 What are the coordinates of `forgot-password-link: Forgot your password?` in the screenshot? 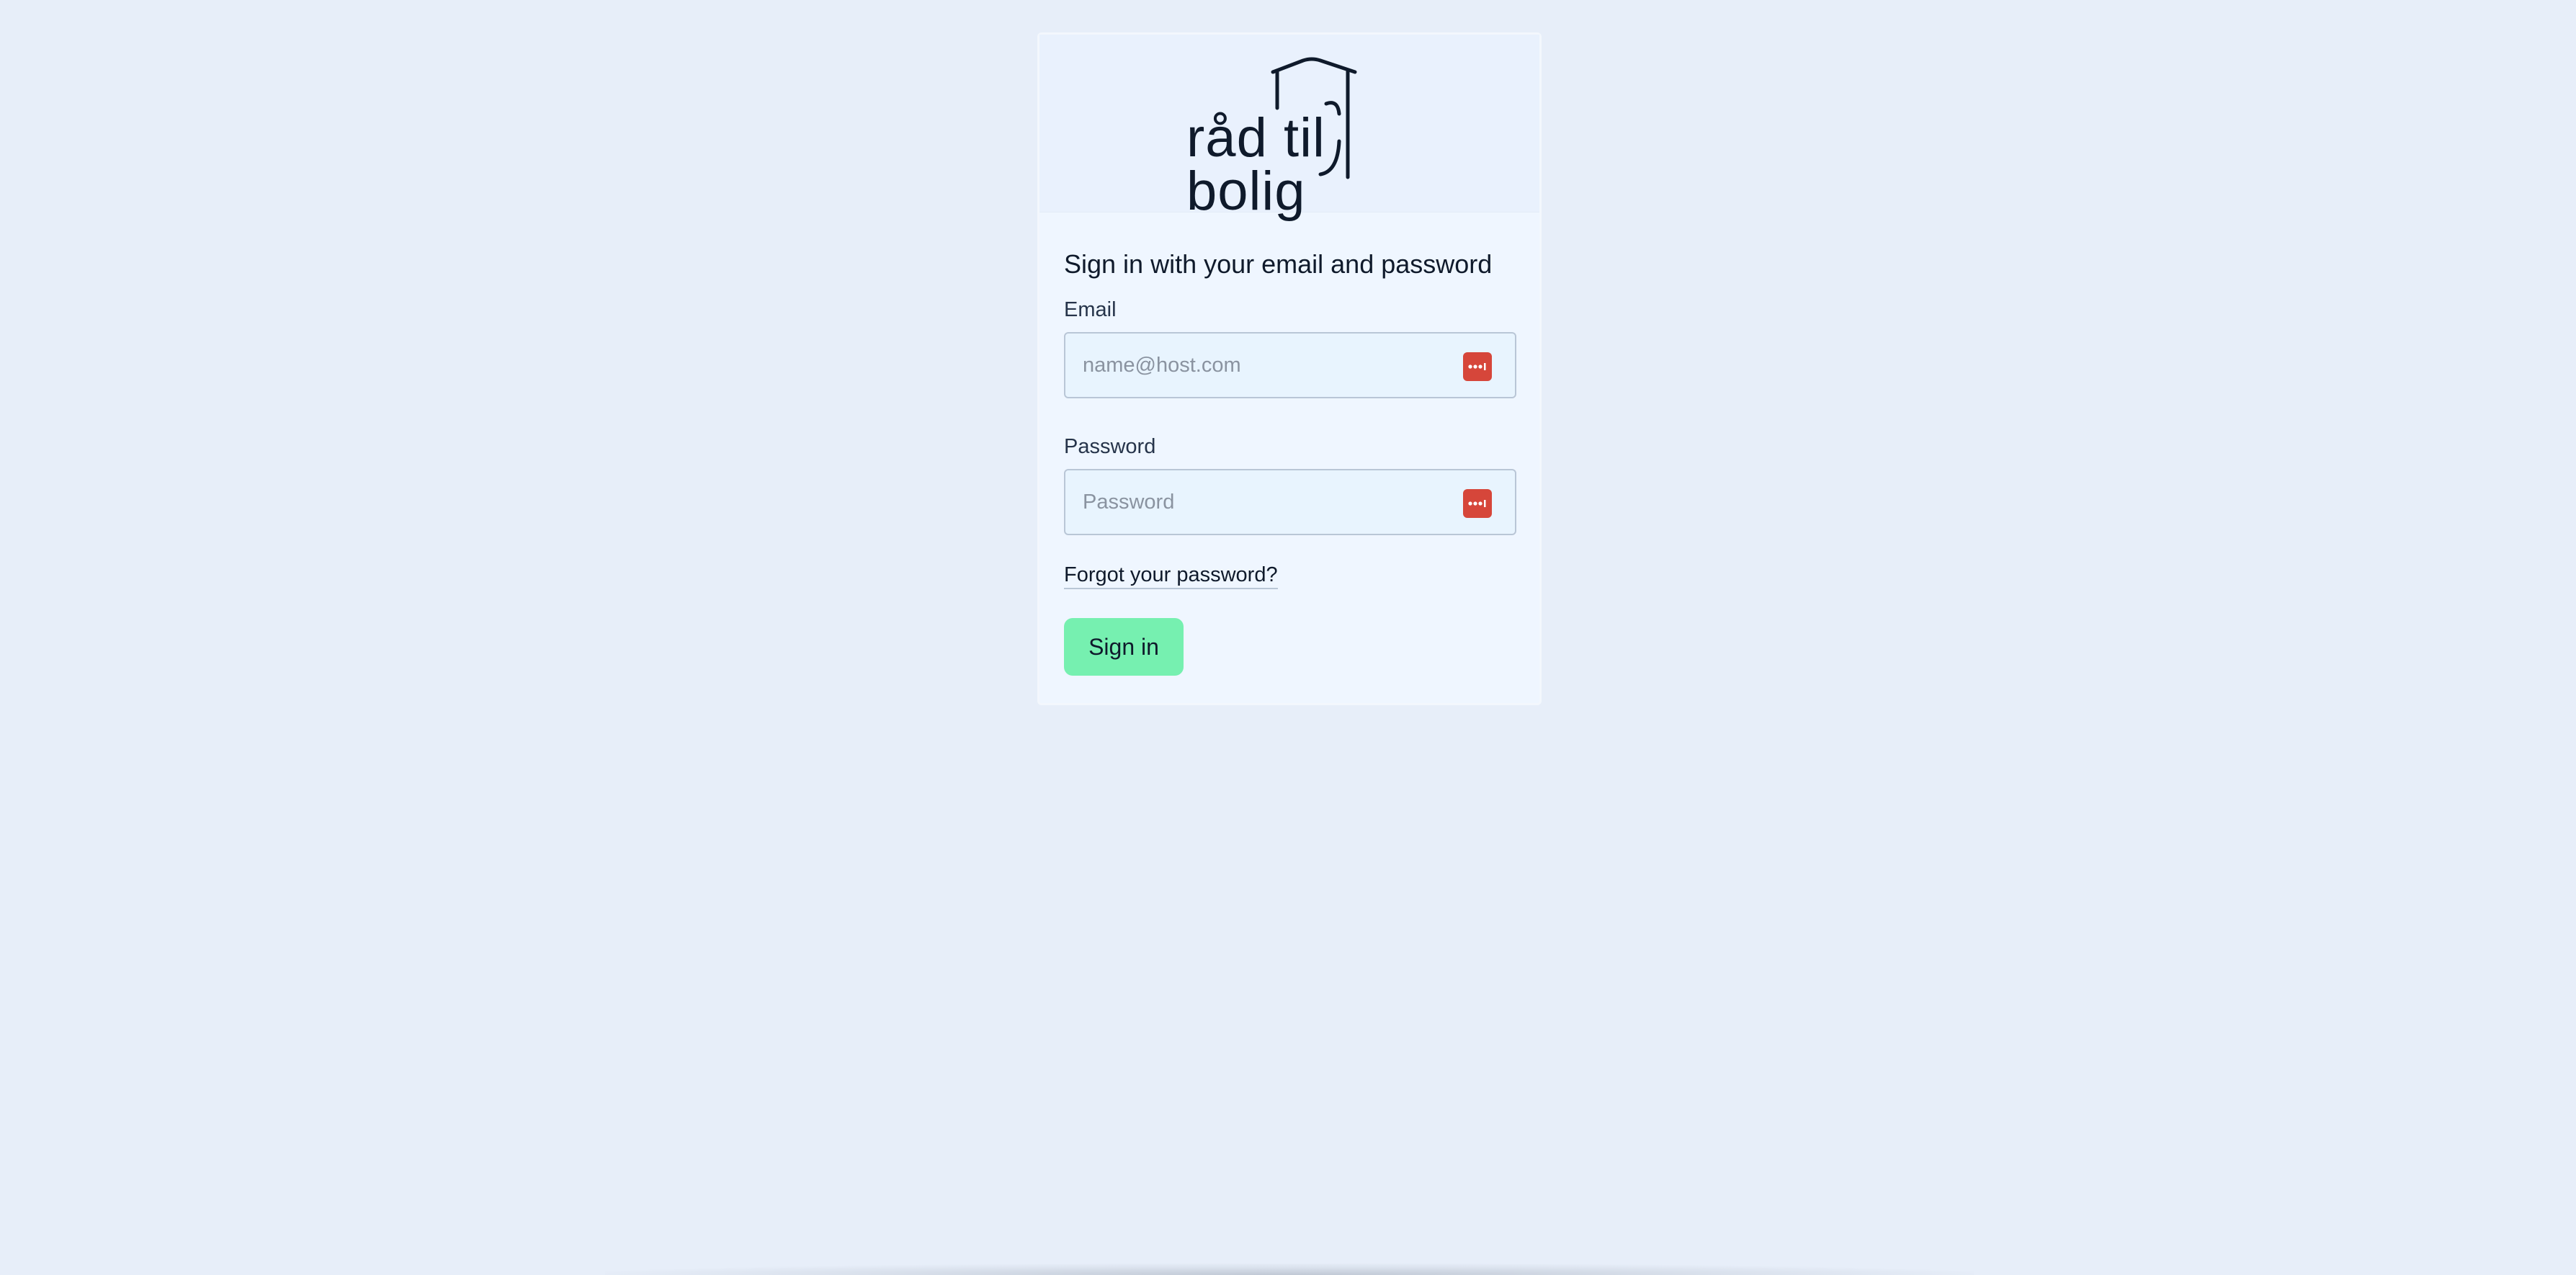 It's located at (1171, 576).